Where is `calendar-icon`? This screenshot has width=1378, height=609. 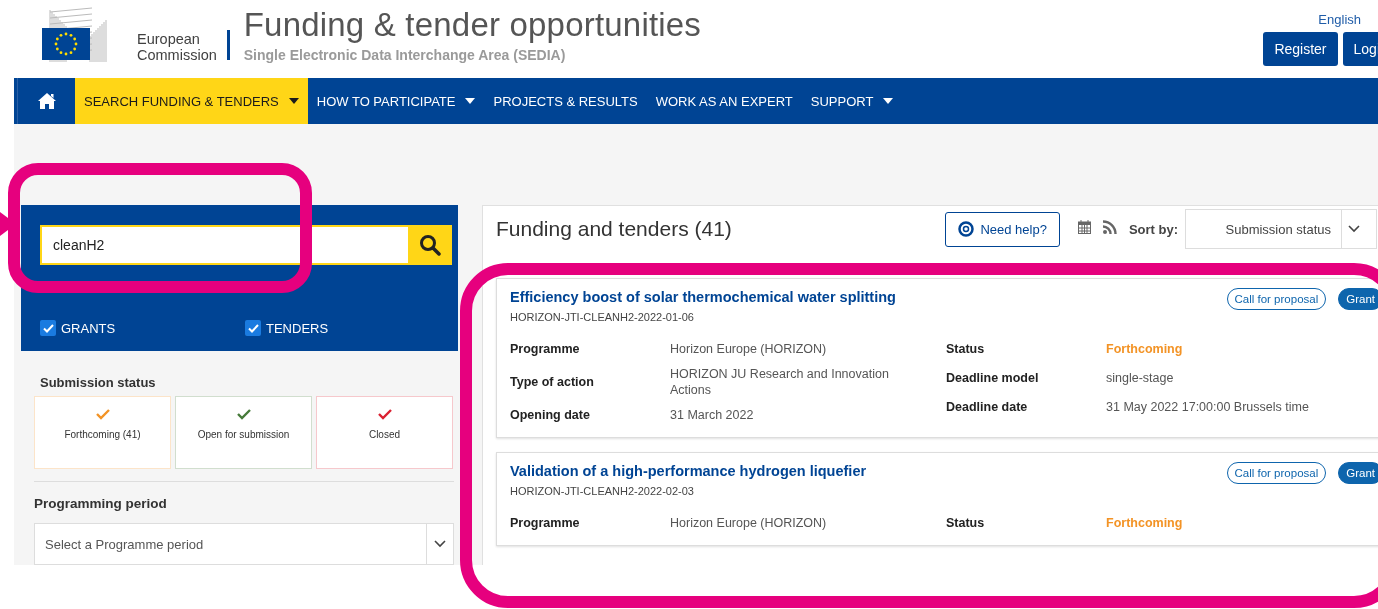 calendar-icon is located at coordinates (1084, 227).